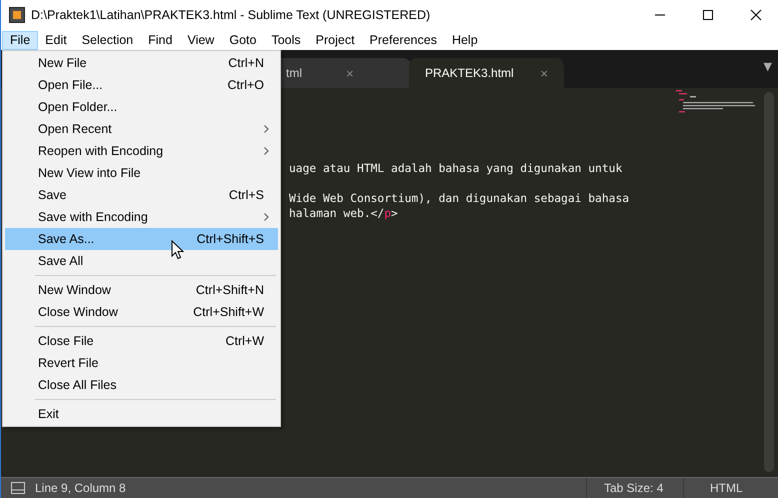 This screenshot has height=498, width=778. Describe the element at coordinates (394, 213) in the screenshot. I see `code-text: >` at that location.